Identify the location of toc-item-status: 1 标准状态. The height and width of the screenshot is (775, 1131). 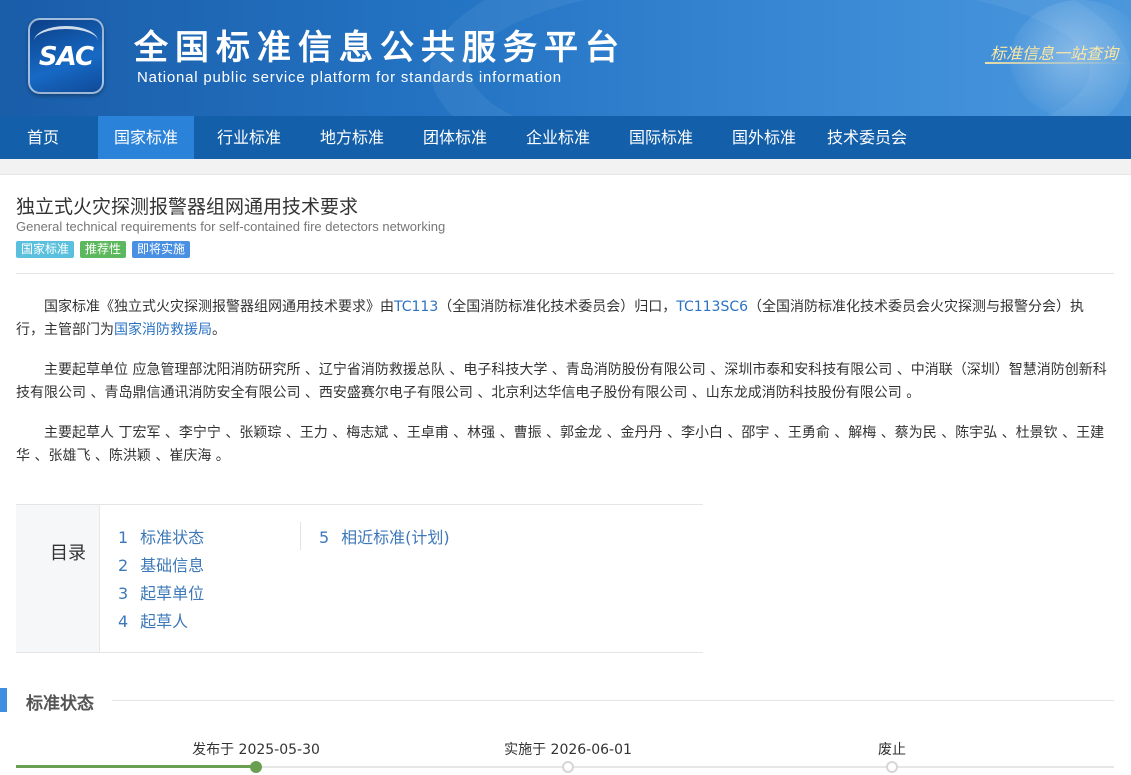
(161, 536).